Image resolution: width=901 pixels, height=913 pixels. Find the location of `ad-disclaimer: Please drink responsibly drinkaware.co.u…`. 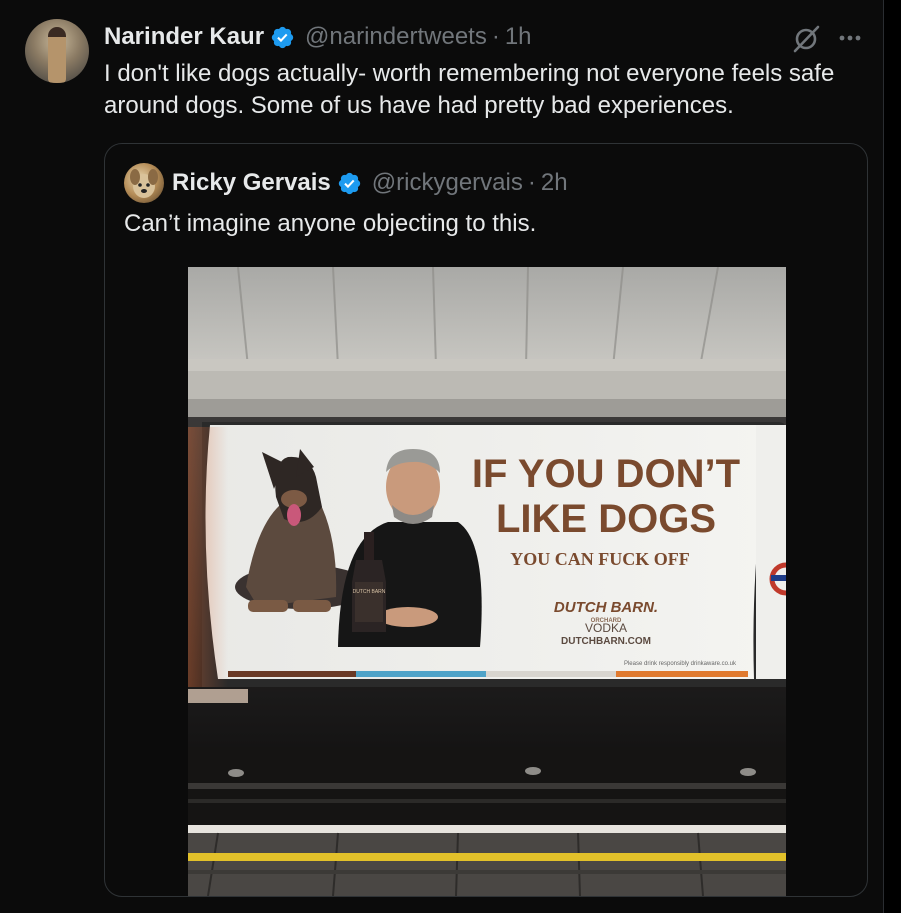

ad-disclaimer: Please drink responsibly drinkaware.co.u… is located at coordinates (680, 664).